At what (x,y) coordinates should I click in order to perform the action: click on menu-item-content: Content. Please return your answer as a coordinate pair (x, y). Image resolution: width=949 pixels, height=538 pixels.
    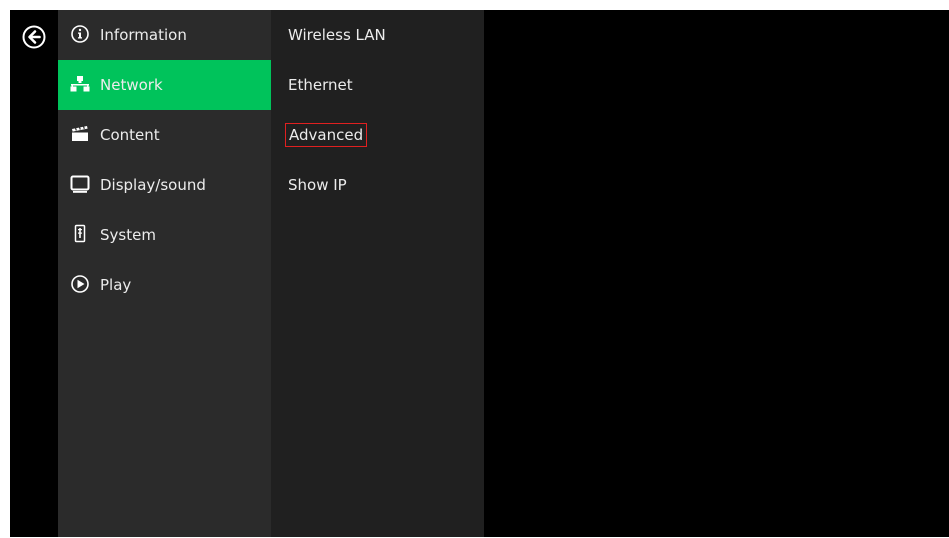
    Looking at the image, I should click on (164, 135).